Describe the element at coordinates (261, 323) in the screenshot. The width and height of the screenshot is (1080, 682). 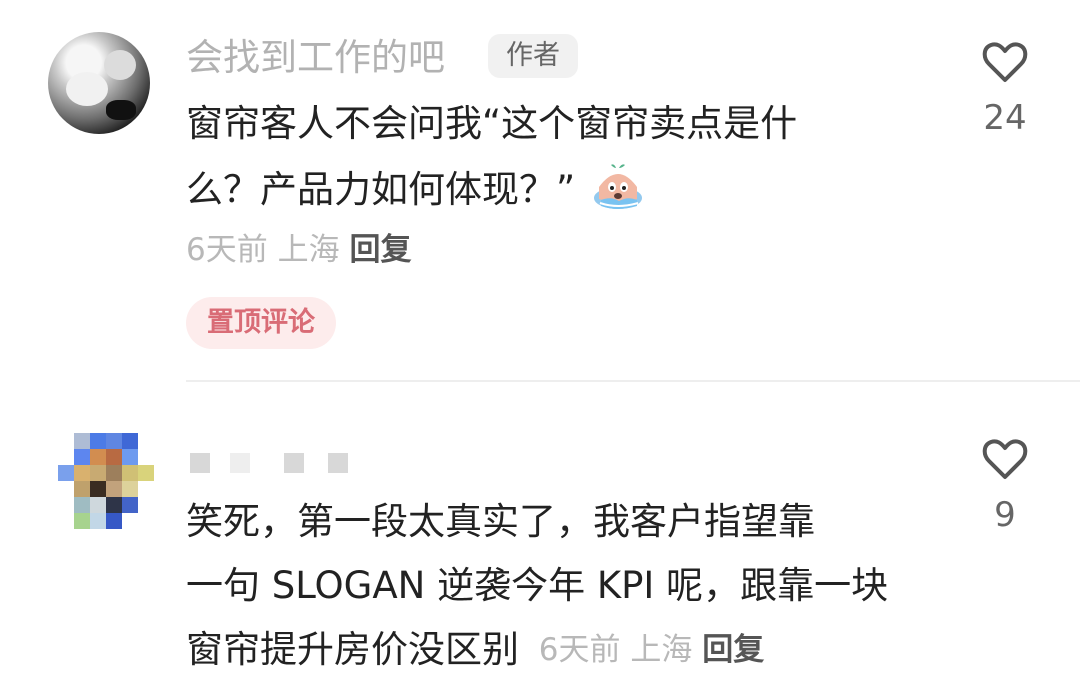
I see `pinned-comment-badge: 置顶评论` at that location.